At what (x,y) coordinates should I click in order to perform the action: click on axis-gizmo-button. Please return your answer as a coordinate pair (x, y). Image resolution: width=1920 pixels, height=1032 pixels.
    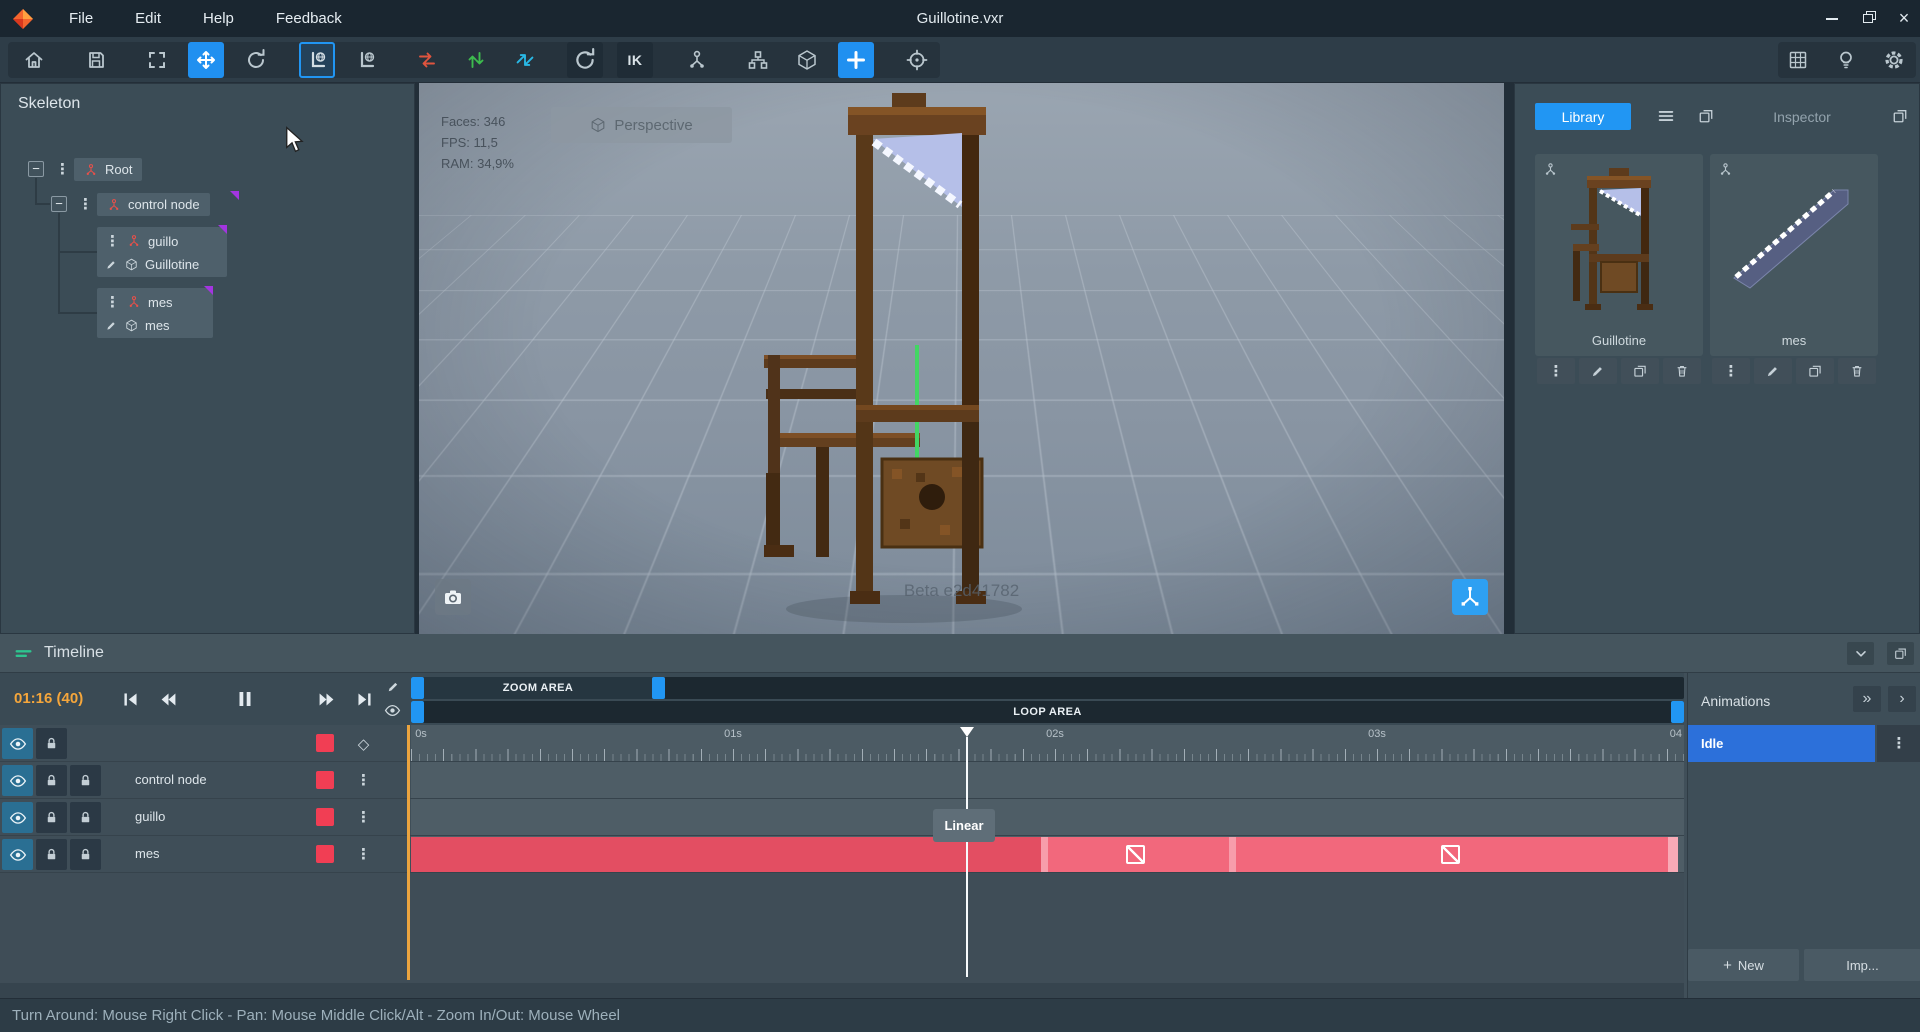
    Looking at the image, I should click on (1470, 597).